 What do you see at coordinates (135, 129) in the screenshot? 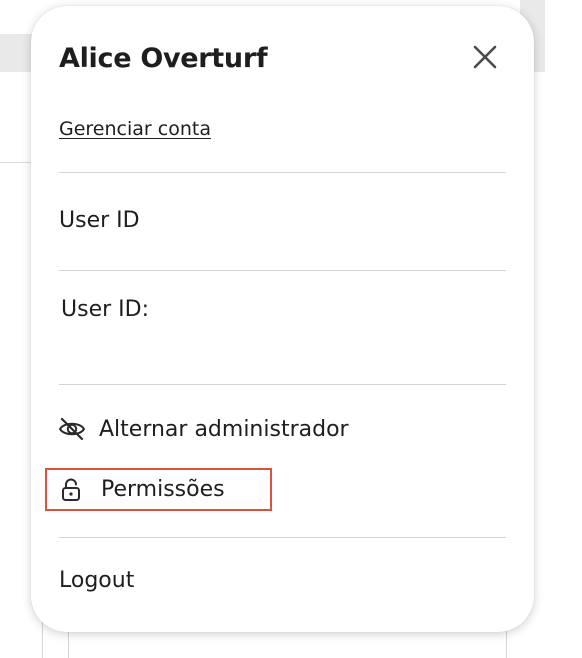
I see `manage-account-link: Gerenciar conta` at bounding box center [135, 129].